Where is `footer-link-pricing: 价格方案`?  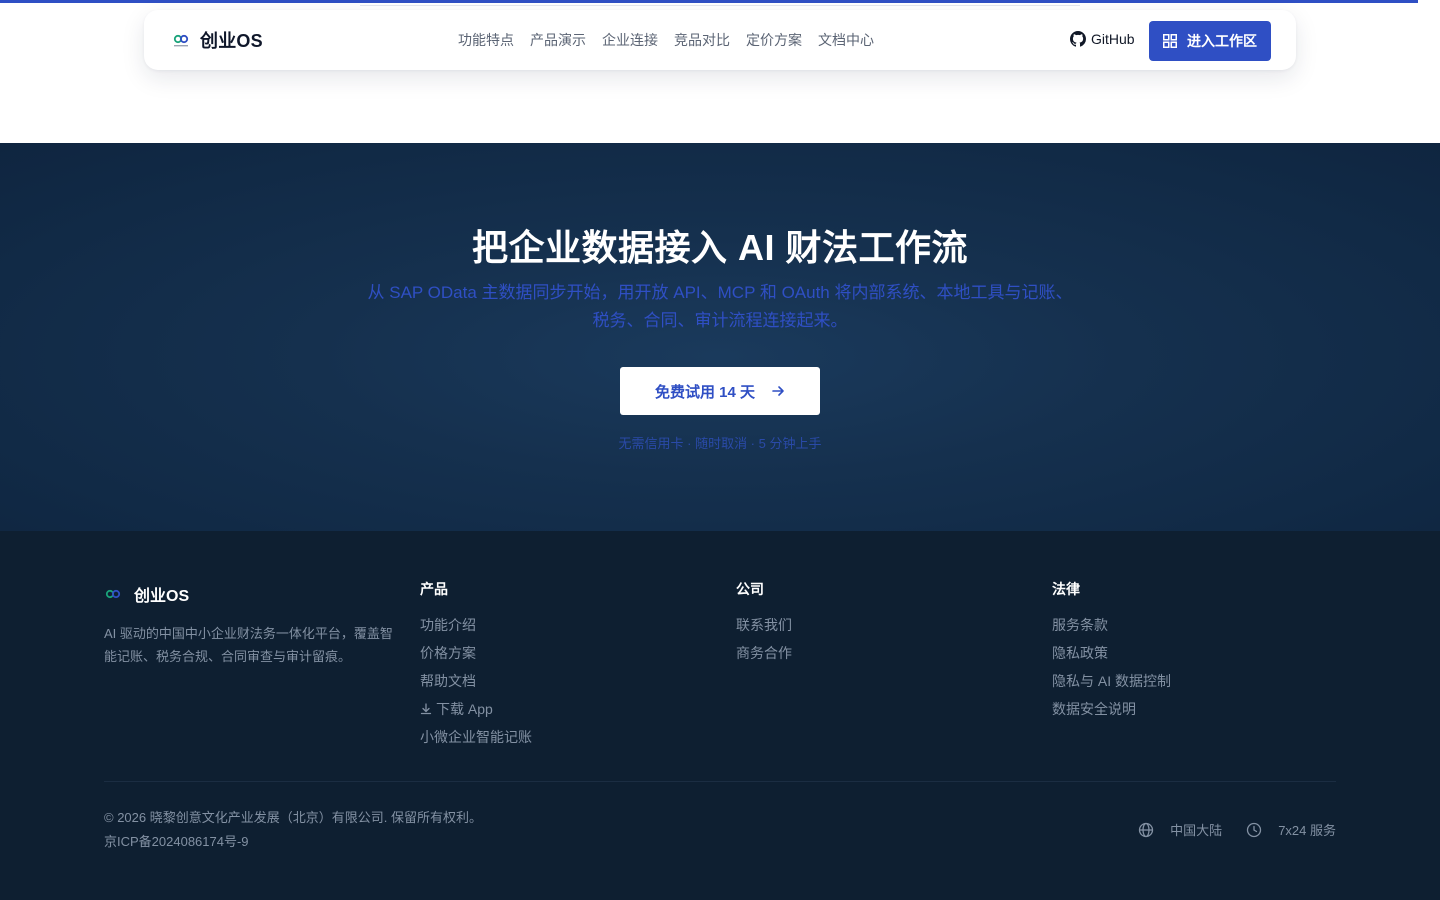
footer-link-pricing: 价格方案 is located at coordinates (476, 653).